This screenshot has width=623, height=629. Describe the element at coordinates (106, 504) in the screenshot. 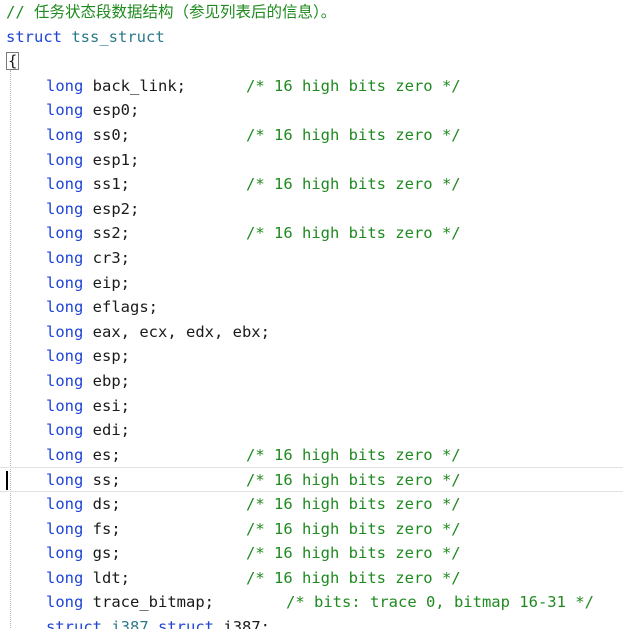

I see `field-name: ds;` at that location.